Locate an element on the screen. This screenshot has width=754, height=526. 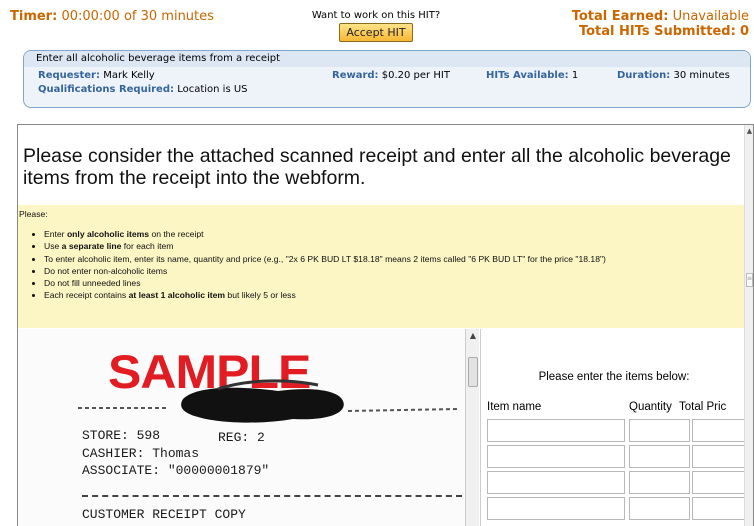
reward-value: $0.20 per HIT is located at coordinates (415, 75).